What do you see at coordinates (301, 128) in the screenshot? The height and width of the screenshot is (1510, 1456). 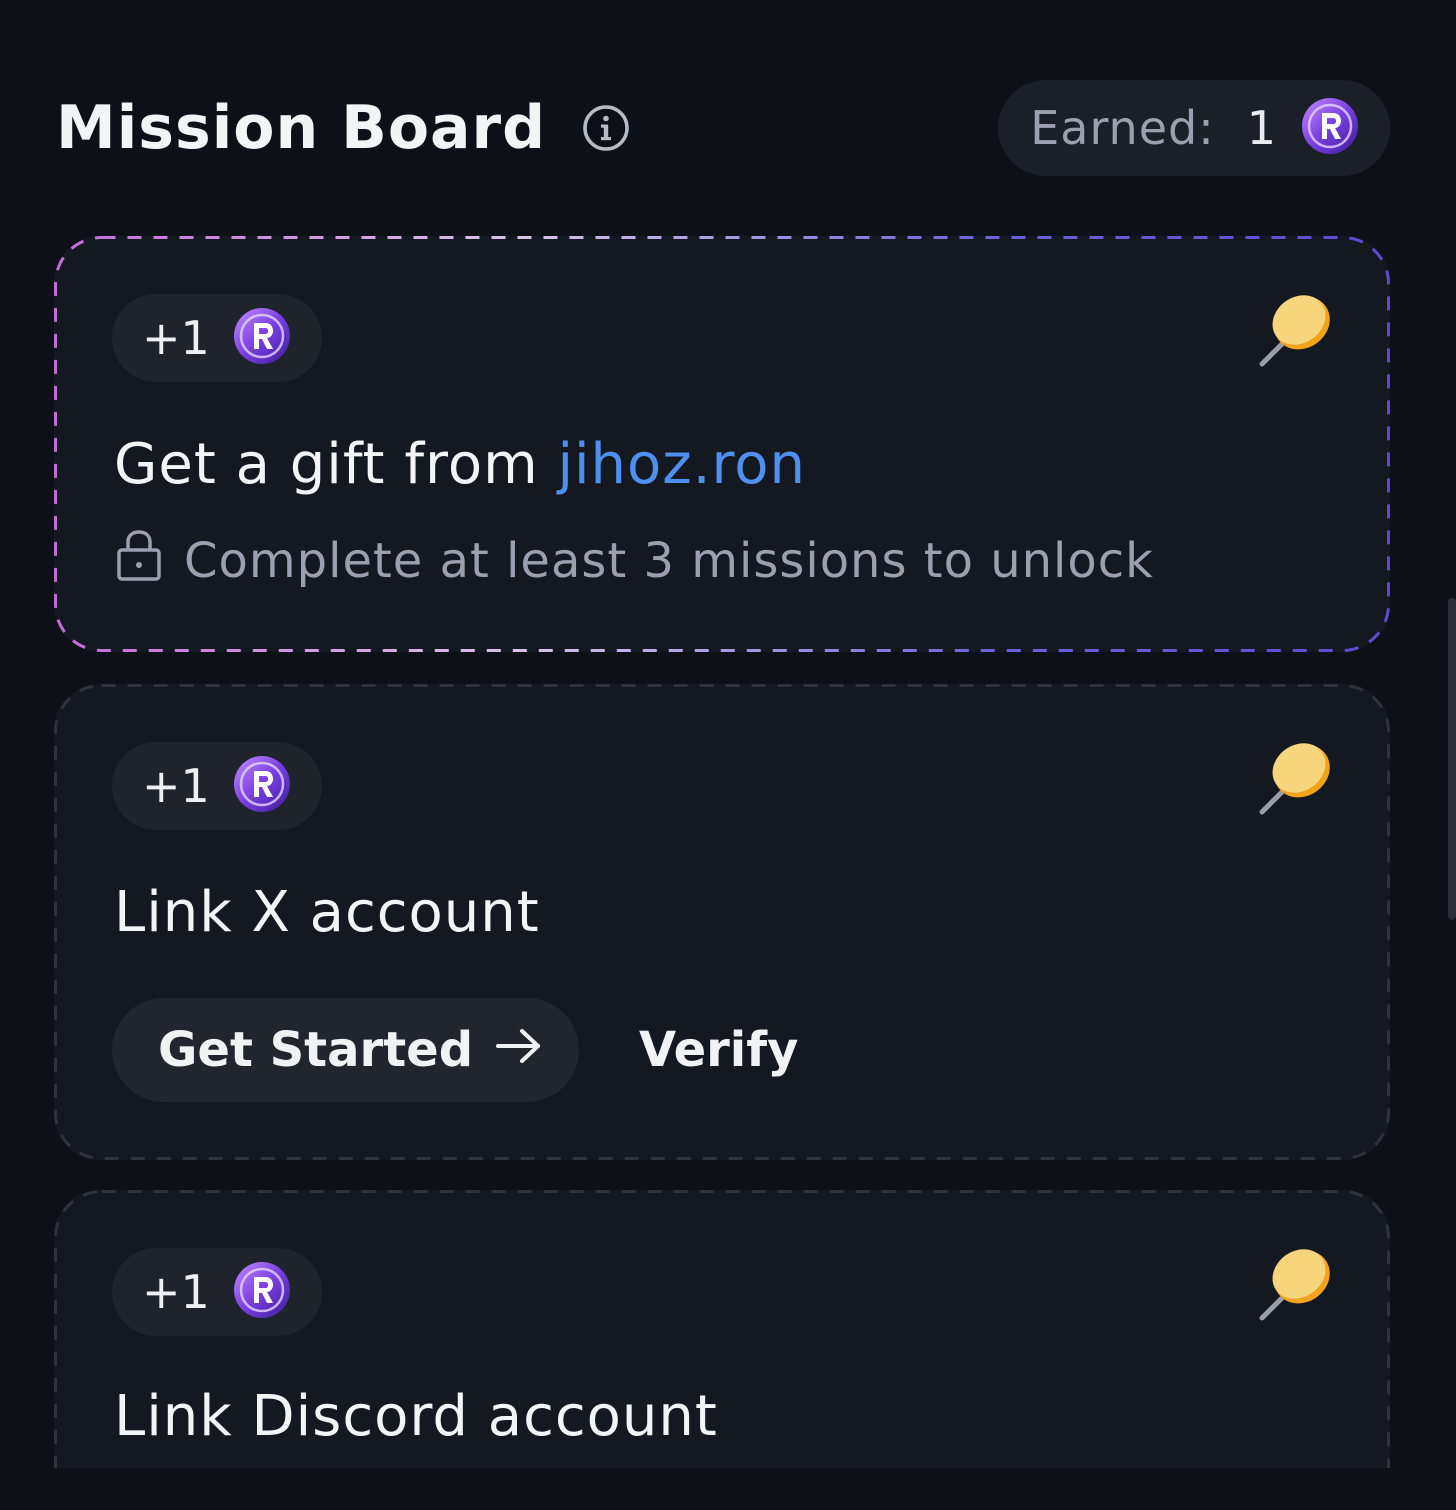 I see `page-title: Mission Board` at bounding box center [301, 128].